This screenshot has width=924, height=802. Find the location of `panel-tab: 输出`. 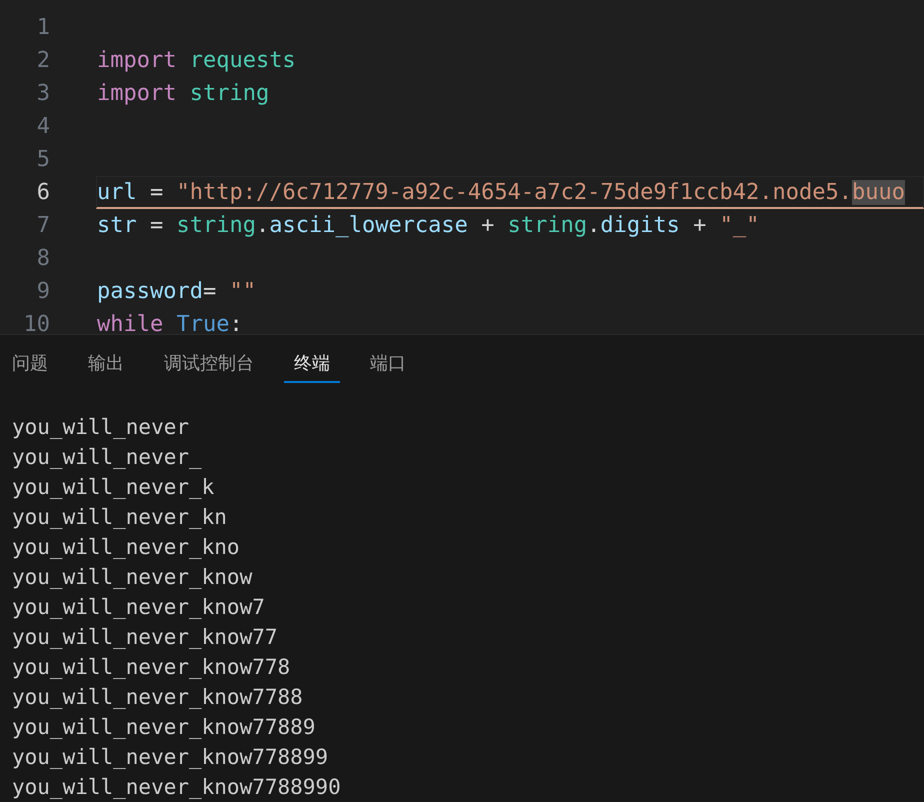

panel-tab: 输出 is located at coordinates (106, 359).